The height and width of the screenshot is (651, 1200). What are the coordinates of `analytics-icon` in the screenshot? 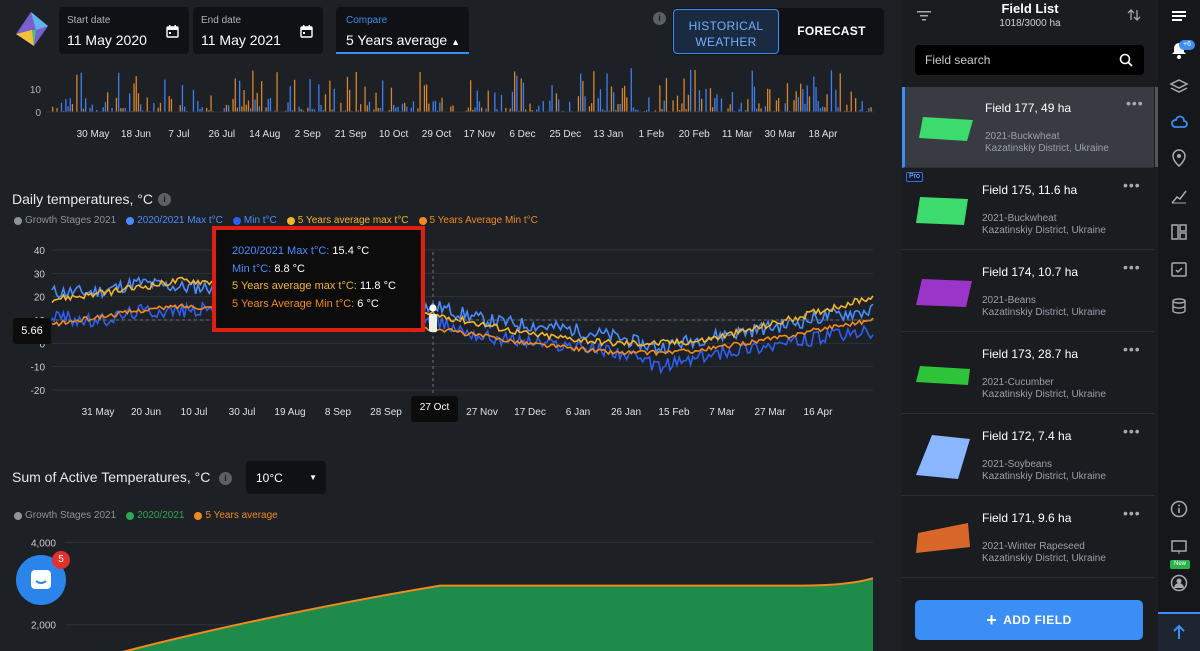 It's located at (1179, 196).